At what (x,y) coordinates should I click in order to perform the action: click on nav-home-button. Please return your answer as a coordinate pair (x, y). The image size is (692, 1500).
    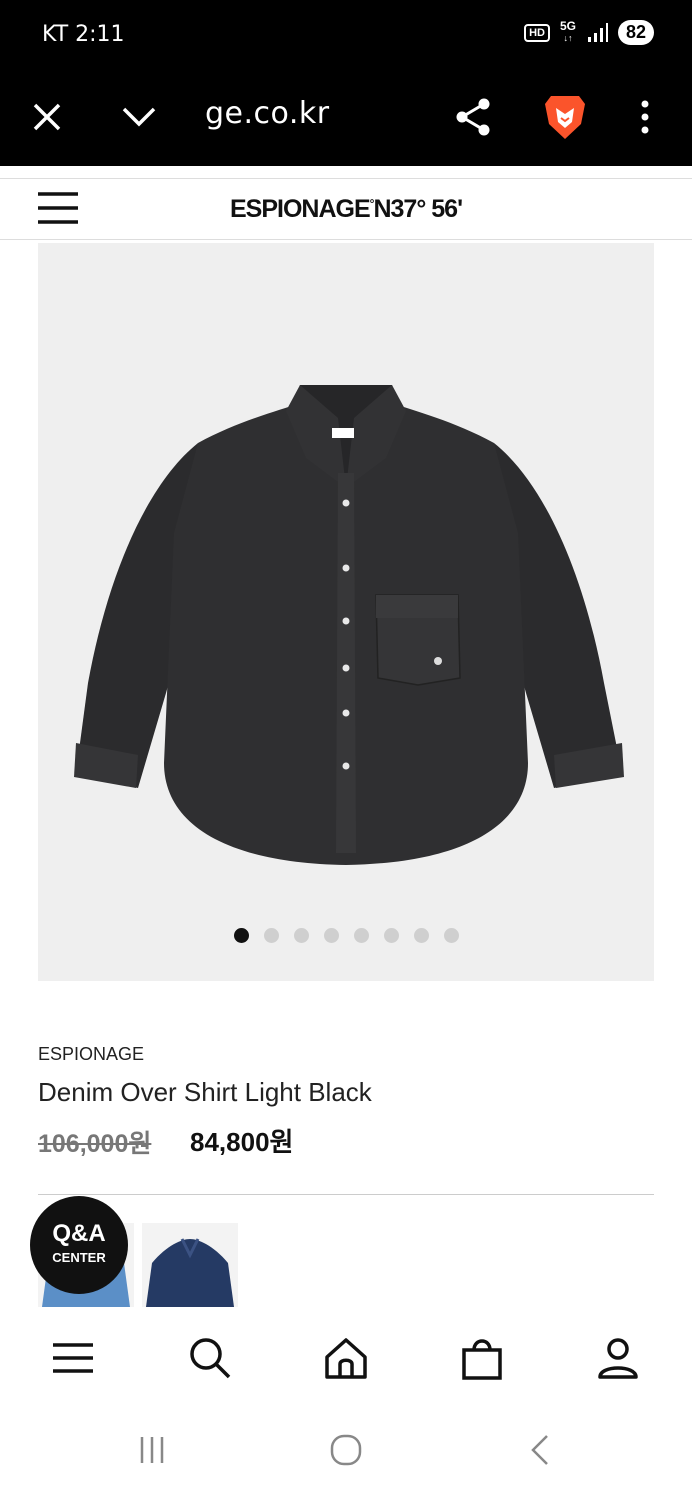
    Looking at the image, I should click on (346, 1358).